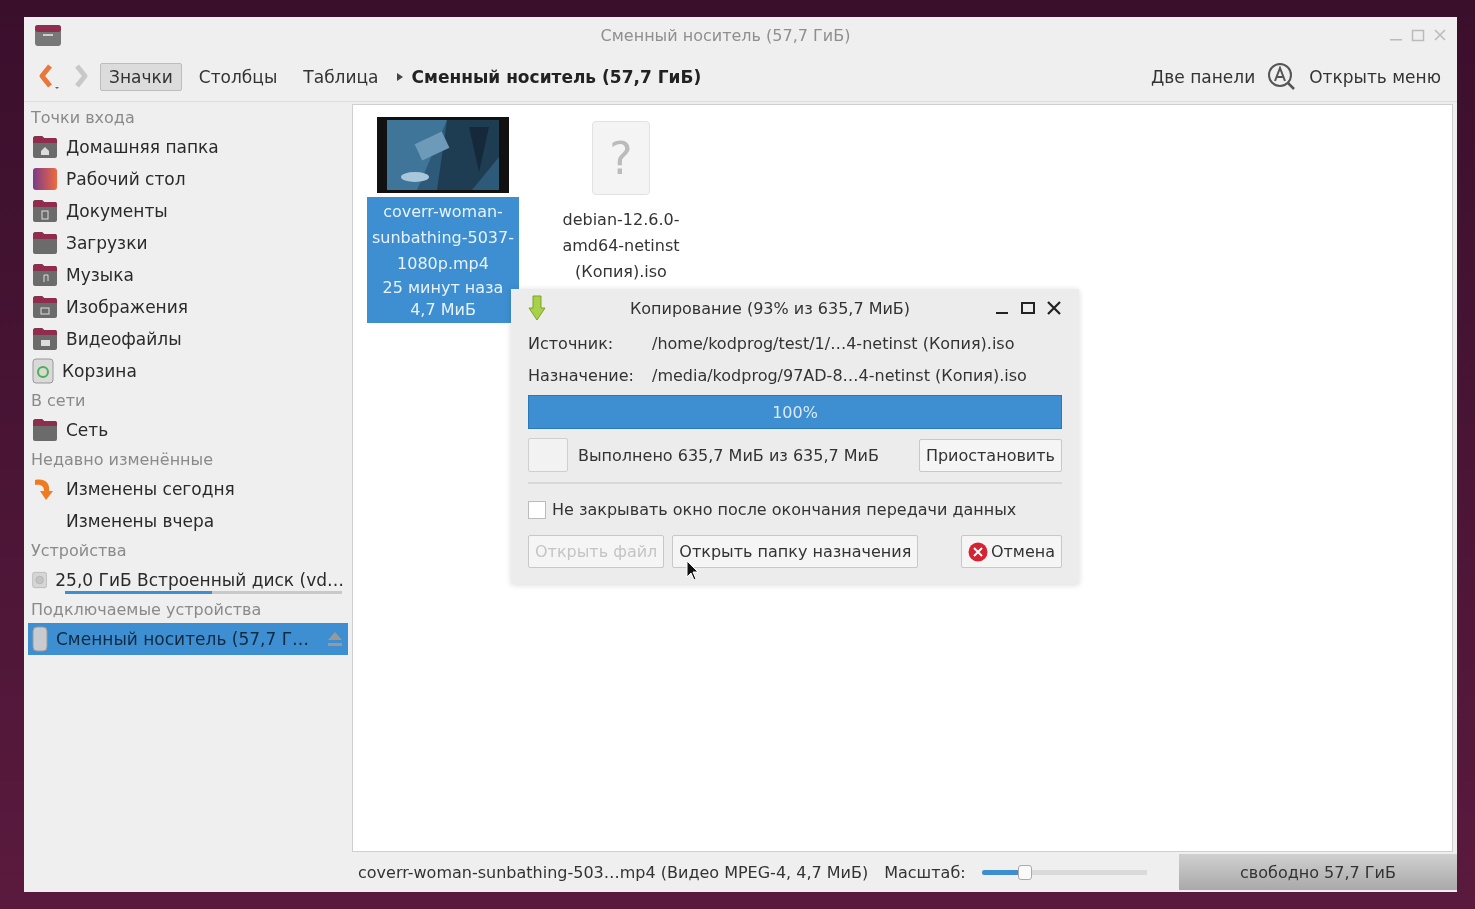 Image resolution: width=1475 pixels, height=909 pixels. What do you see at coordinates (795, 551) in the screenshot?
I see `dialog-button: Открыть папку назначения` at bounding box center [795, 551].